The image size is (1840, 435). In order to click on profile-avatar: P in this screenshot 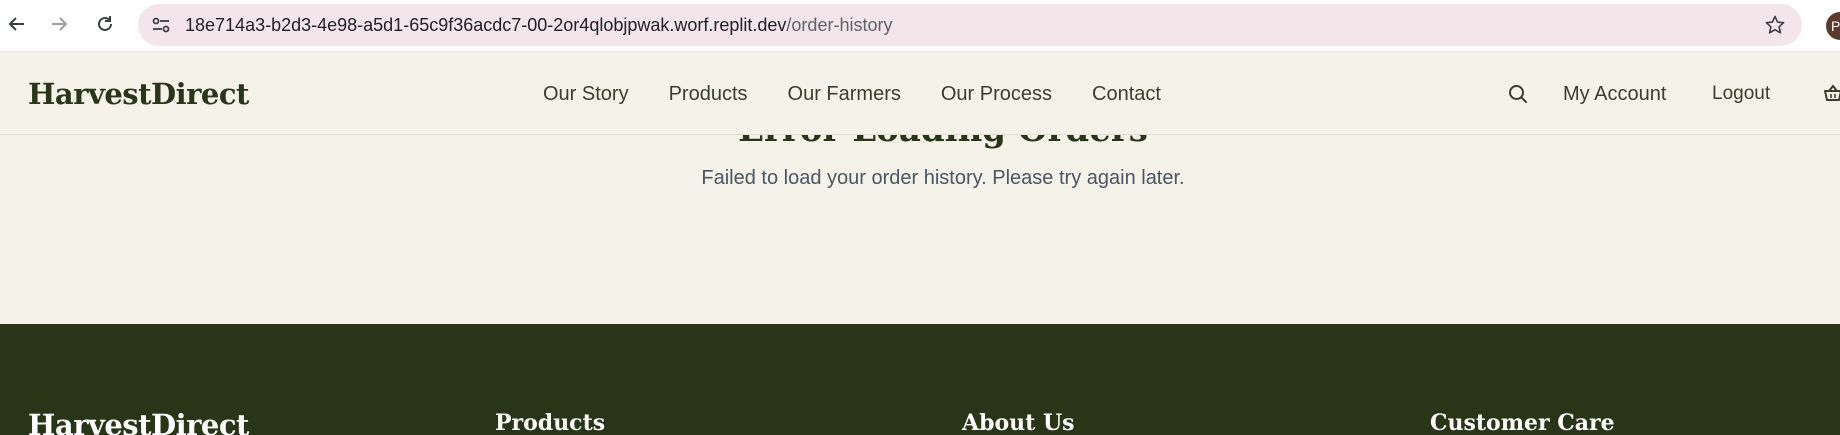, I will do `click(1833, 26)`.